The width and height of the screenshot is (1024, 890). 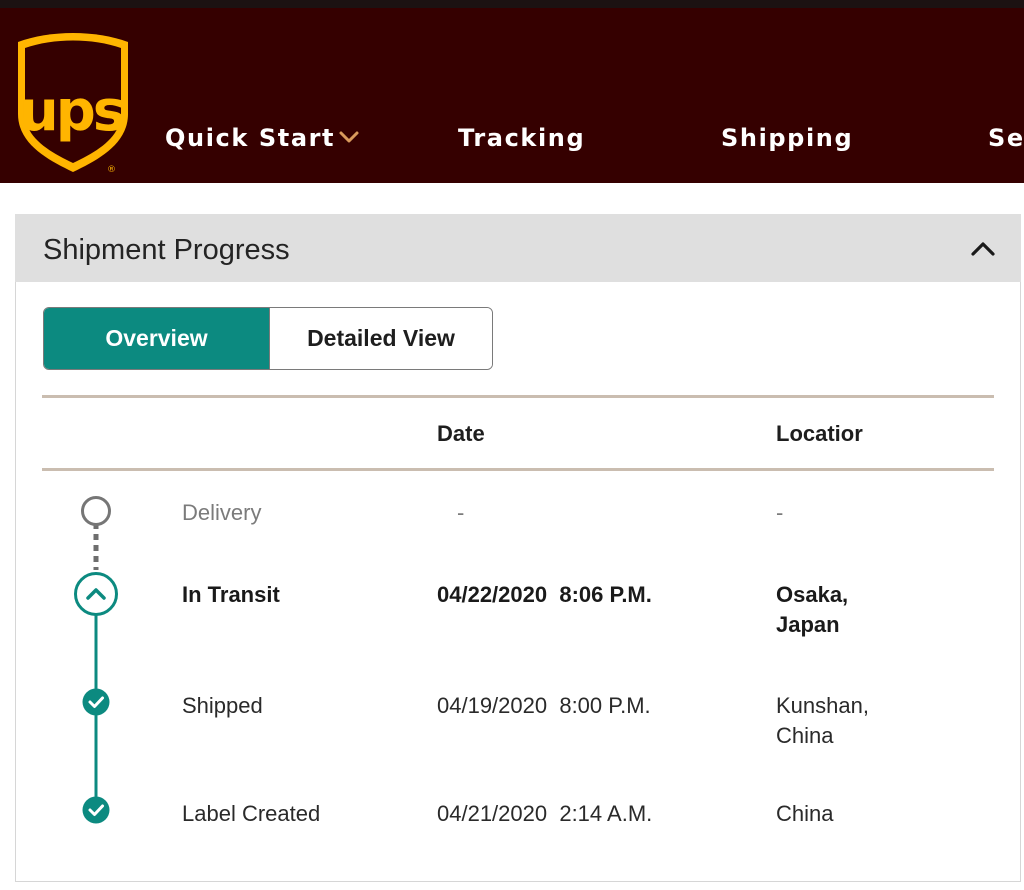 What do you see at coordinates (780, 512) in the screenshot?
I see `event-location: -` at bounding box center [780, 512].